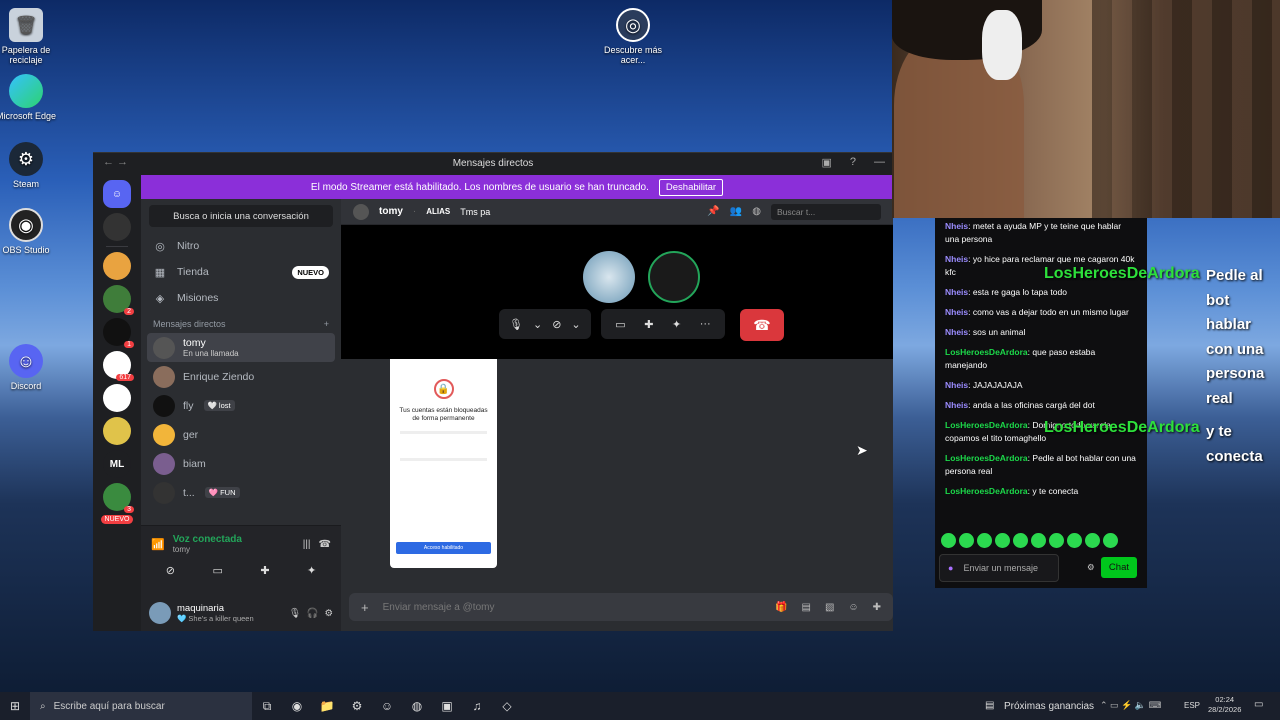  What do you see at coordinates (307, 544) in the screenshot?
I see `noise-suppression-icon: |||` at bounding box center [307, 544].